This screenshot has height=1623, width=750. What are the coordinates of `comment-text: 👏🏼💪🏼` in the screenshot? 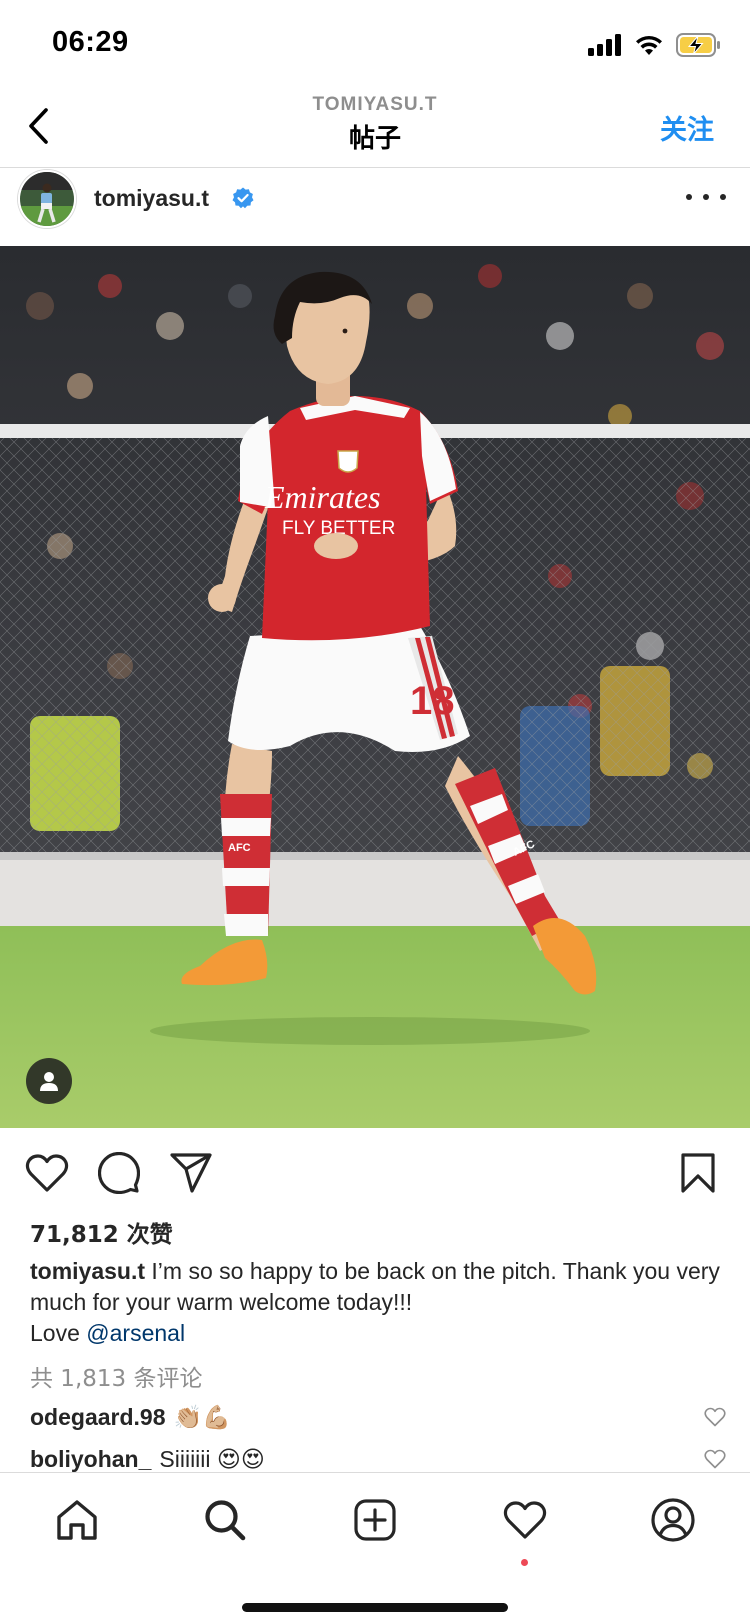 It's located at (202, 1416).